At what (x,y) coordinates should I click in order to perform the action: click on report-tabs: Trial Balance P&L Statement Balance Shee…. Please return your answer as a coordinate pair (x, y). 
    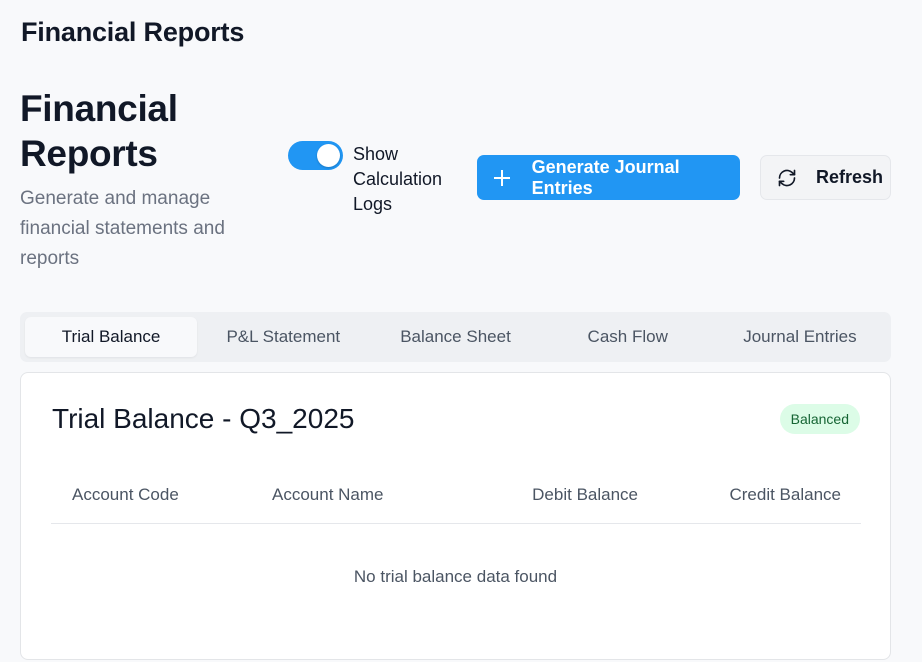
    Looking at the image, I should click on (455, 337).